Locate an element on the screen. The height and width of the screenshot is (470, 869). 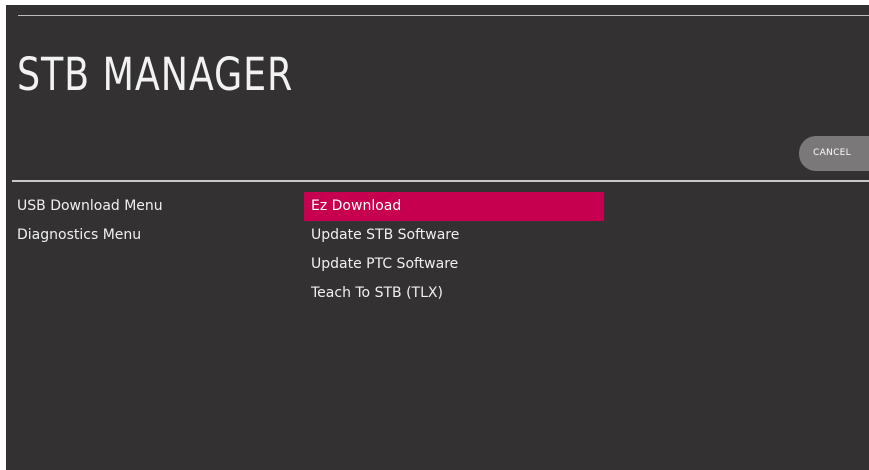
submenu-item-teach-to-stb: Teach To STB (TLX) is located at coordinates (454, 293).